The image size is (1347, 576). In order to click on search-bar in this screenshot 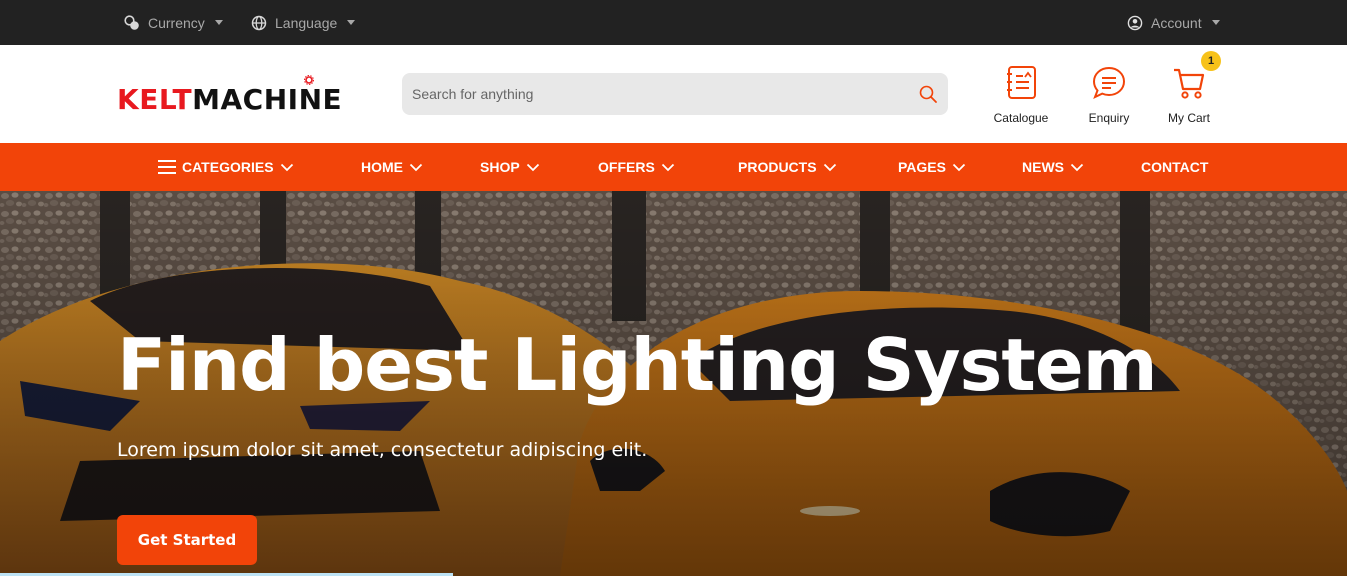, I will do `click(675, 94)`.